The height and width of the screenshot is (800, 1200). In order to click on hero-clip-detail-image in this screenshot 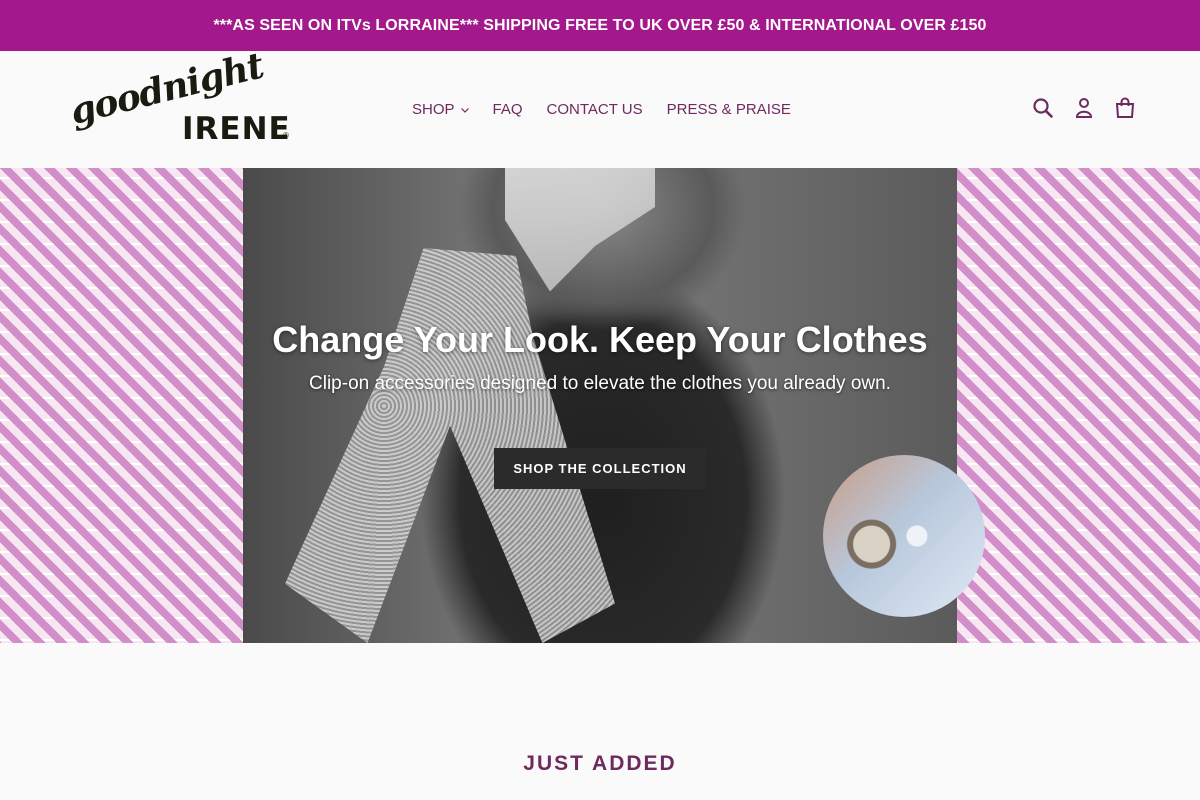, I will do `click(904, 536)`.